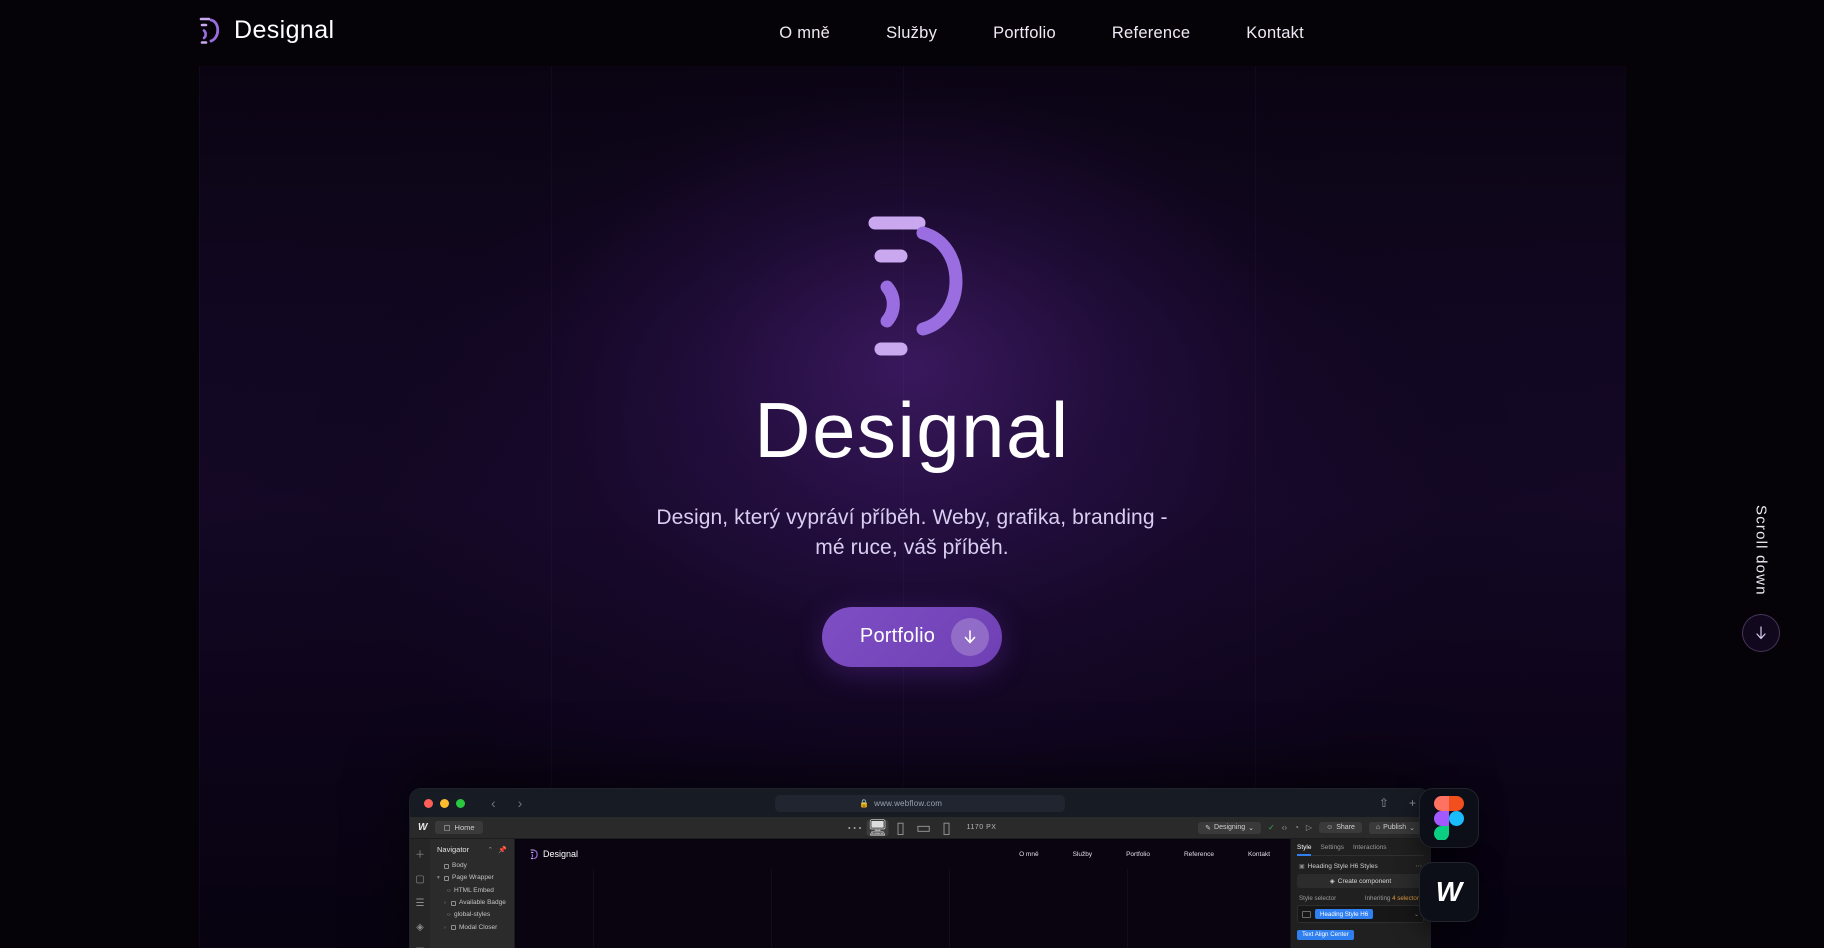 Image resolution: width=1824 pixels, height=948 pixels. I want to click on style-selector-label: Style selector, so click(1318, 898).